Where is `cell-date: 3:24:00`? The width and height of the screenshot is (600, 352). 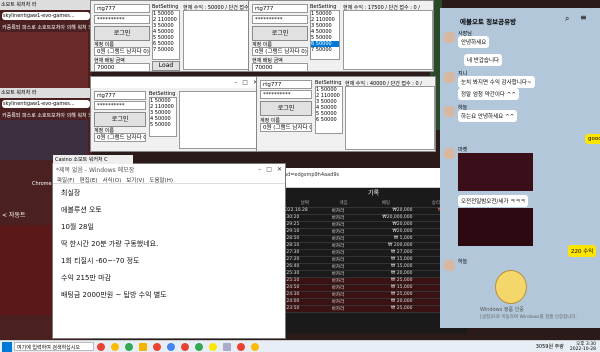
cell-date: 3:24:00 is located at coordinates (305, 302).